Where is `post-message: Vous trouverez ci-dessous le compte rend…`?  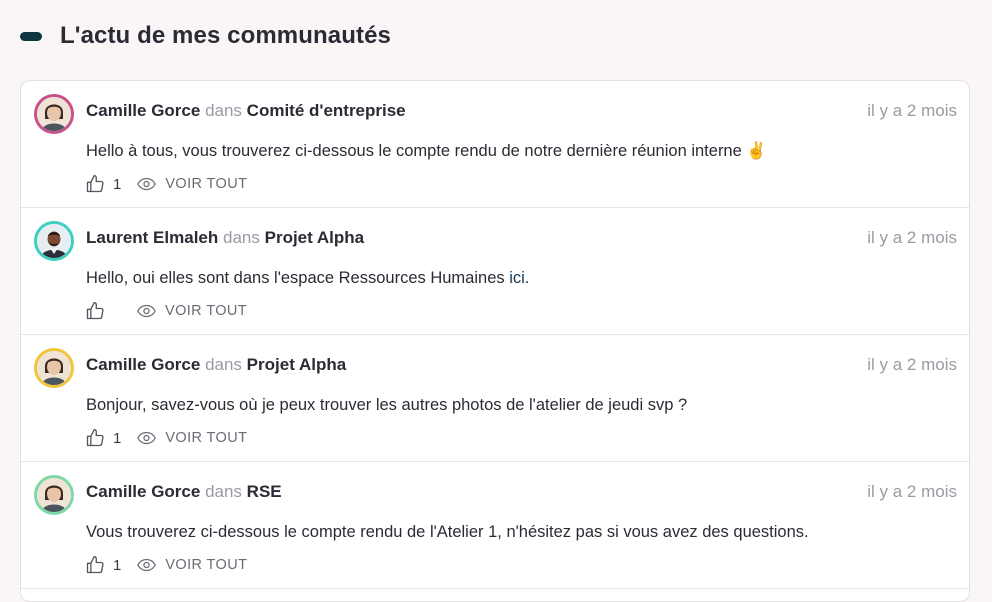 post-message: Vous trouverez ci-dessous le compte rend… is located at coordinates (447, 532).